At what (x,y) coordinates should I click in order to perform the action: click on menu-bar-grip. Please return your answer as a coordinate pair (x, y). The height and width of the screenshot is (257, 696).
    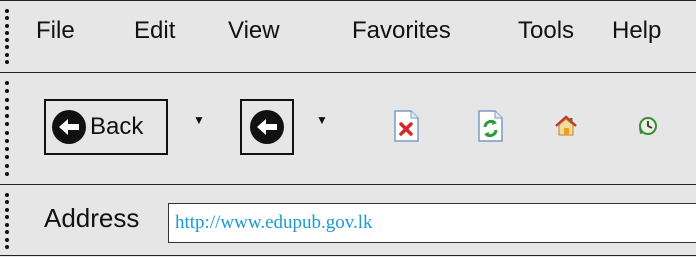
    Looking at the image, I should click on (7, 36).